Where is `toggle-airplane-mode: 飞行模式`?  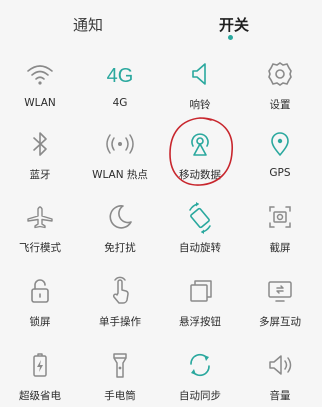
toggle-airplane-mode: 飞行模式 is located at coordinates (40, 223).